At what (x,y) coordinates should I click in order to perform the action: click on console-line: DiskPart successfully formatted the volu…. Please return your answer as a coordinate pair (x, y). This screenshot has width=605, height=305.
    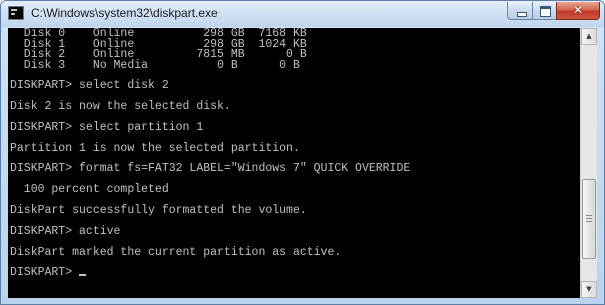
    Looking at the image, I should click on (158, 211).